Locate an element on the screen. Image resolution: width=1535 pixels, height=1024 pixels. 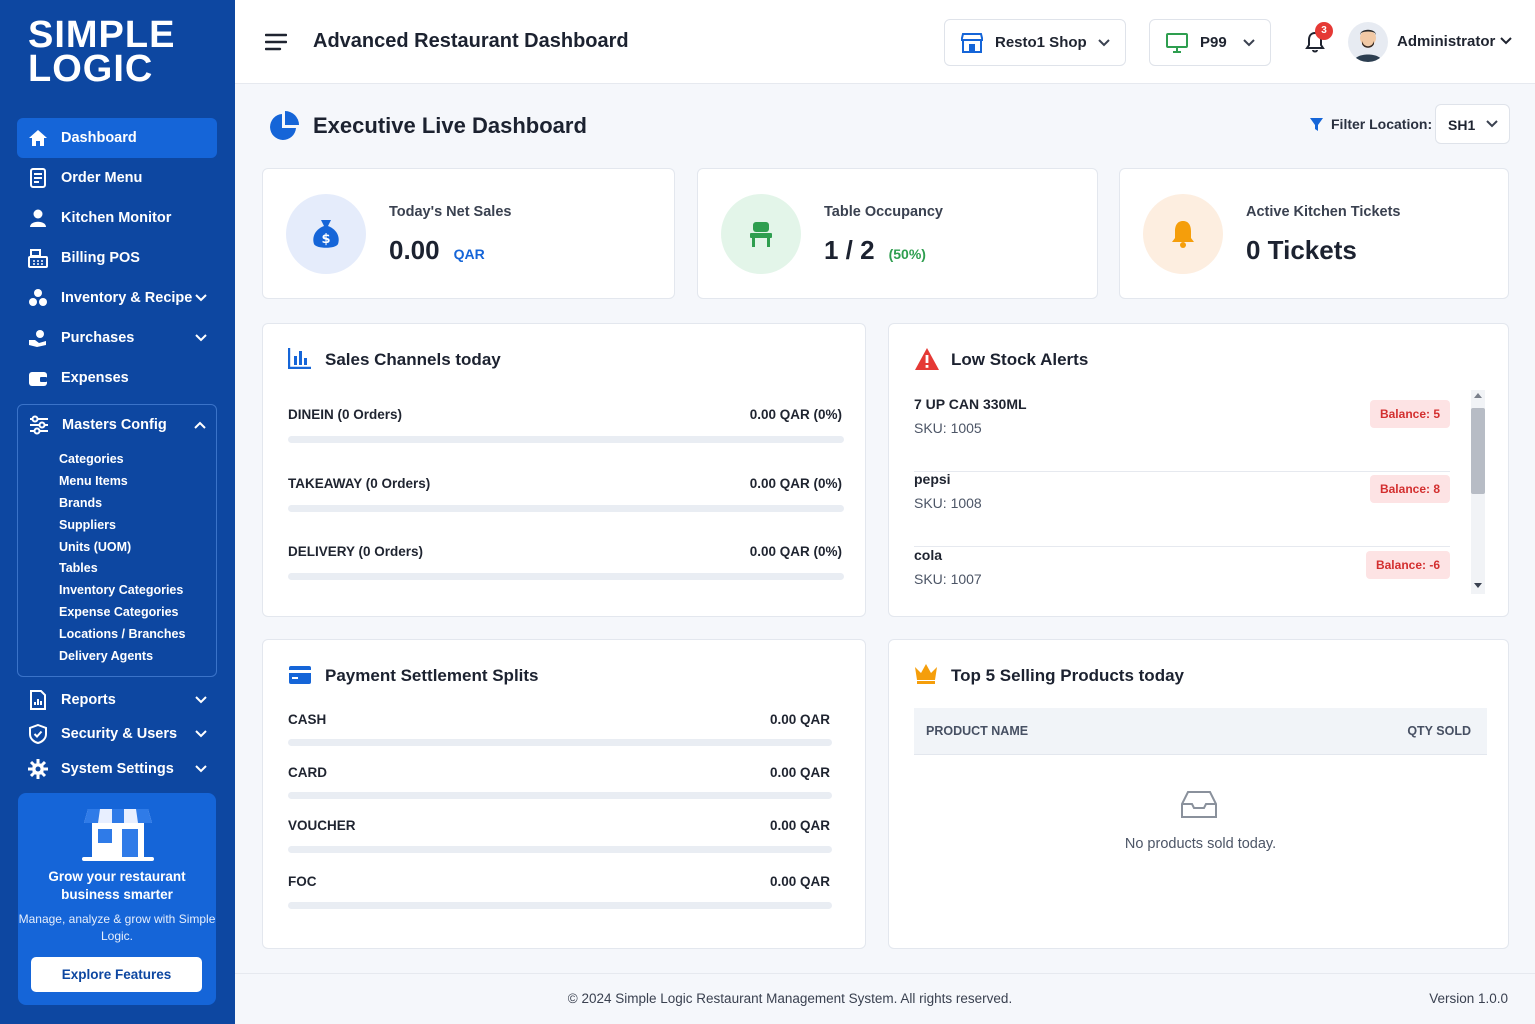
chevron-up-icon is located at coordinates (200, 425).